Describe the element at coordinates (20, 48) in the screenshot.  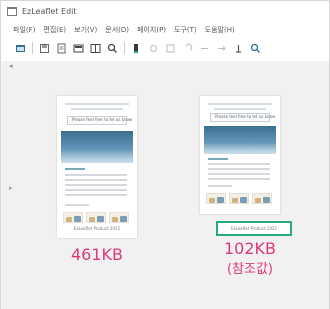
I see `open-icon` at that location.